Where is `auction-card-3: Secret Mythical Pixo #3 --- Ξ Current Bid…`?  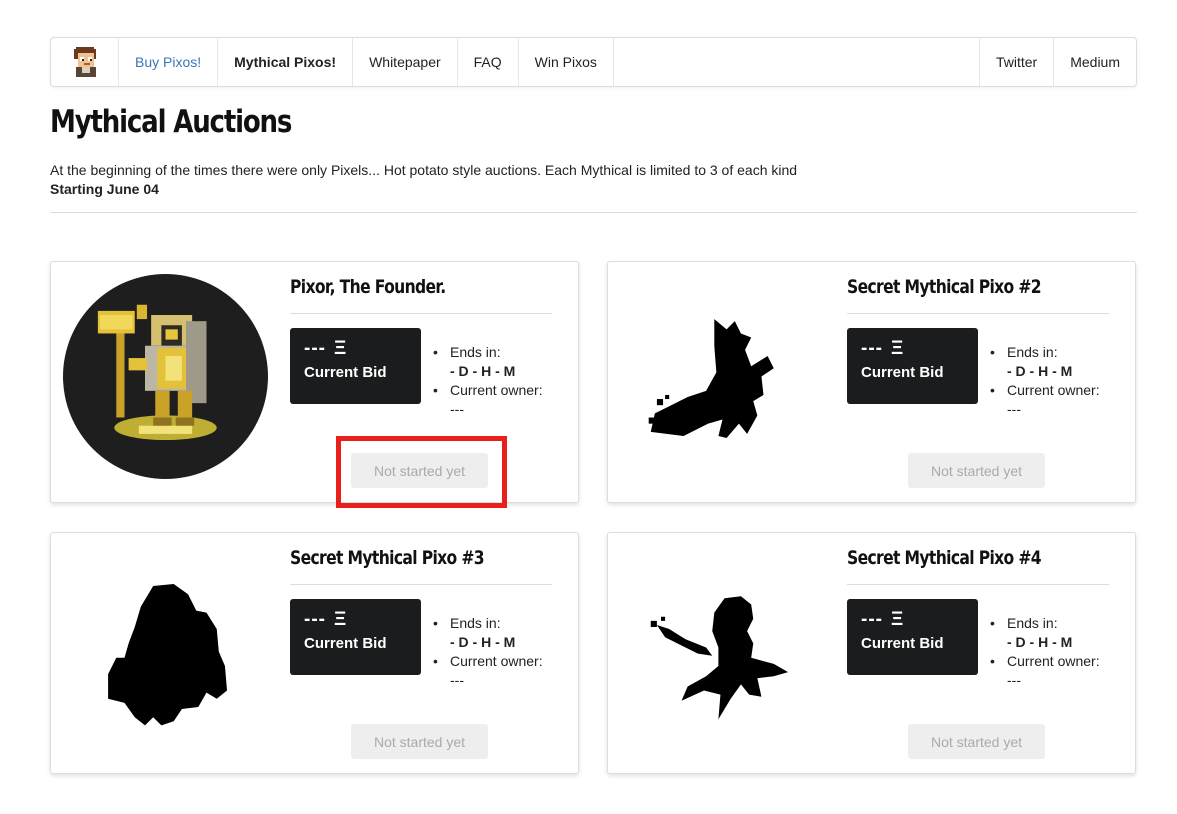 auction-card-3: Secret Mythical Pixo #3 --- Ξ Current Bid… is located at coordinates (314, 653).